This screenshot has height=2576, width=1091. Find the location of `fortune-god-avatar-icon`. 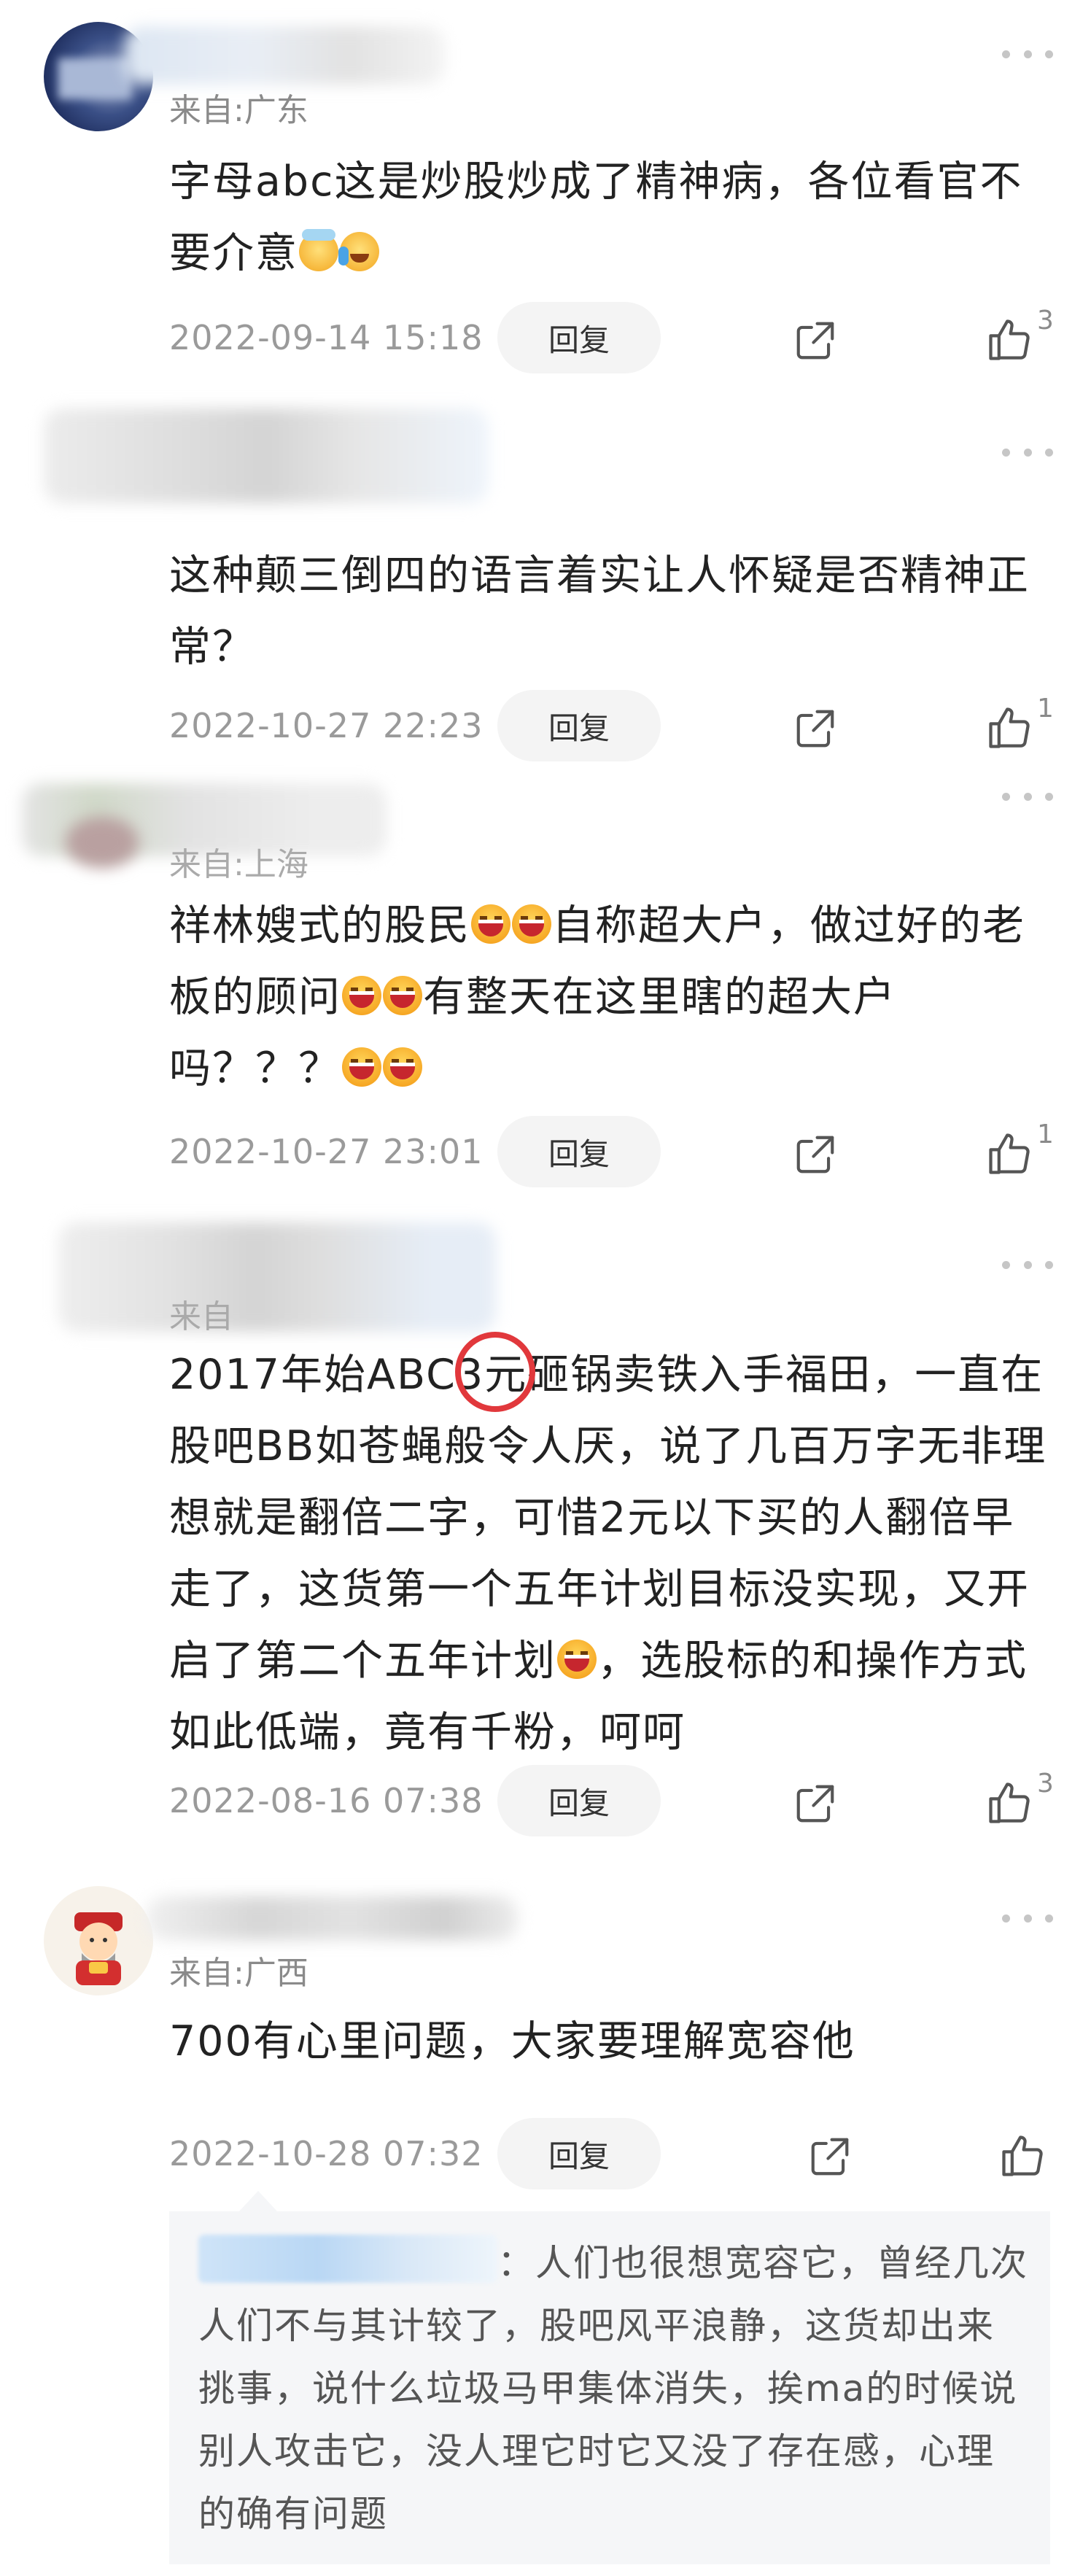

fortune-god-avatar-icon is located at coordinates (98, 1941).